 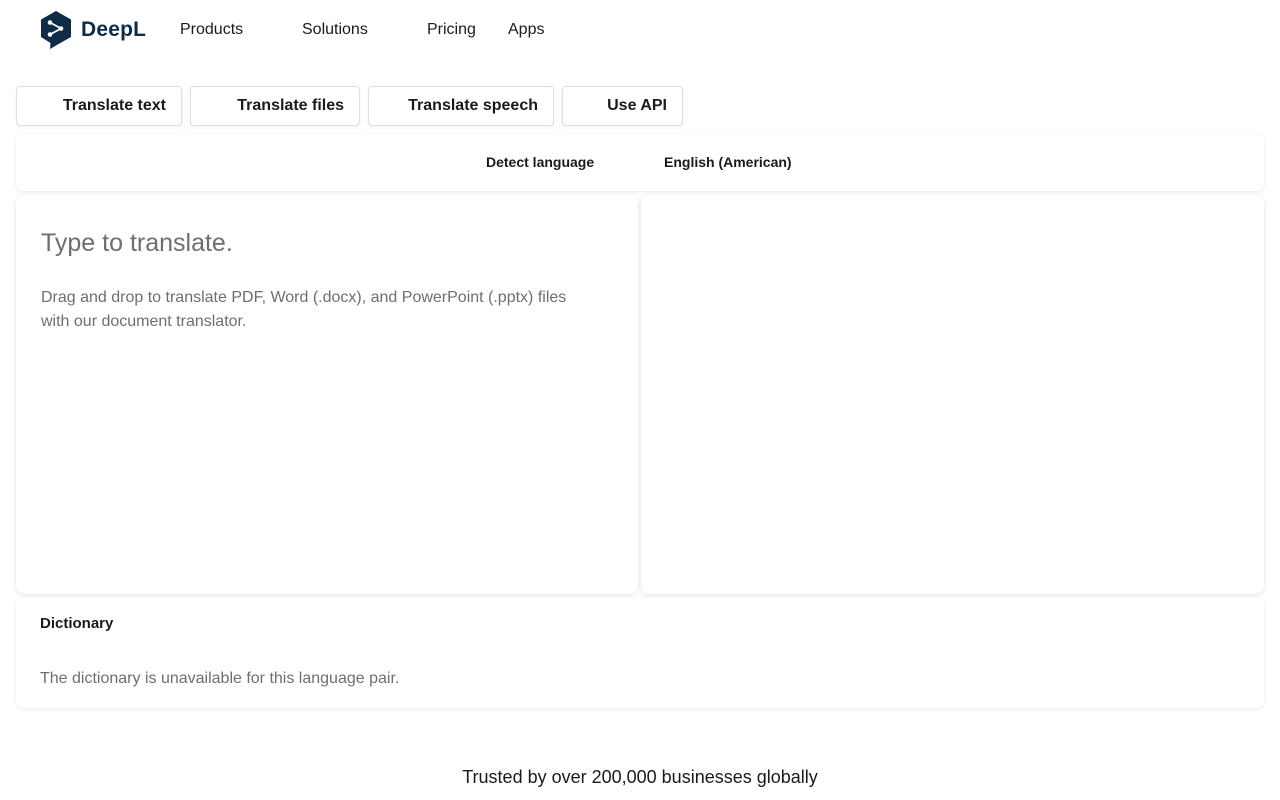 I want to click on source-language-selector: Detect language, so click(x=540, y=162).